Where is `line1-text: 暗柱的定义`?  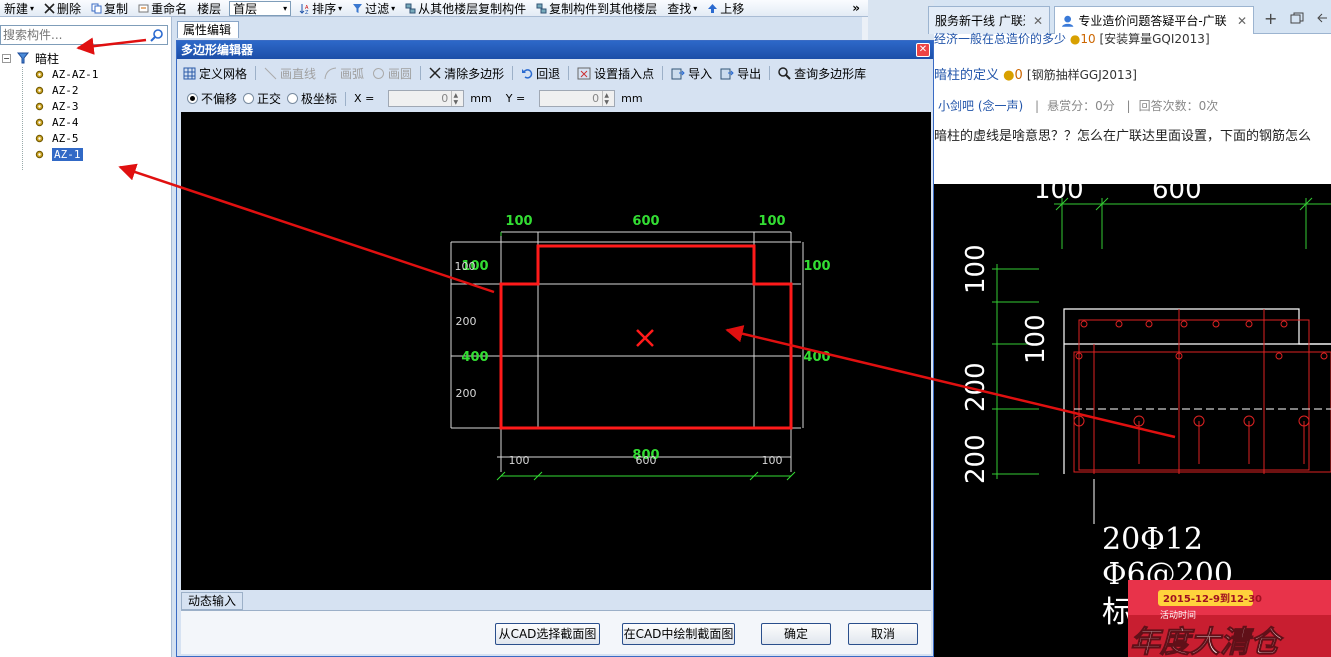 line1-text: 暗柱的定义 is located at coordinates (967, 75).